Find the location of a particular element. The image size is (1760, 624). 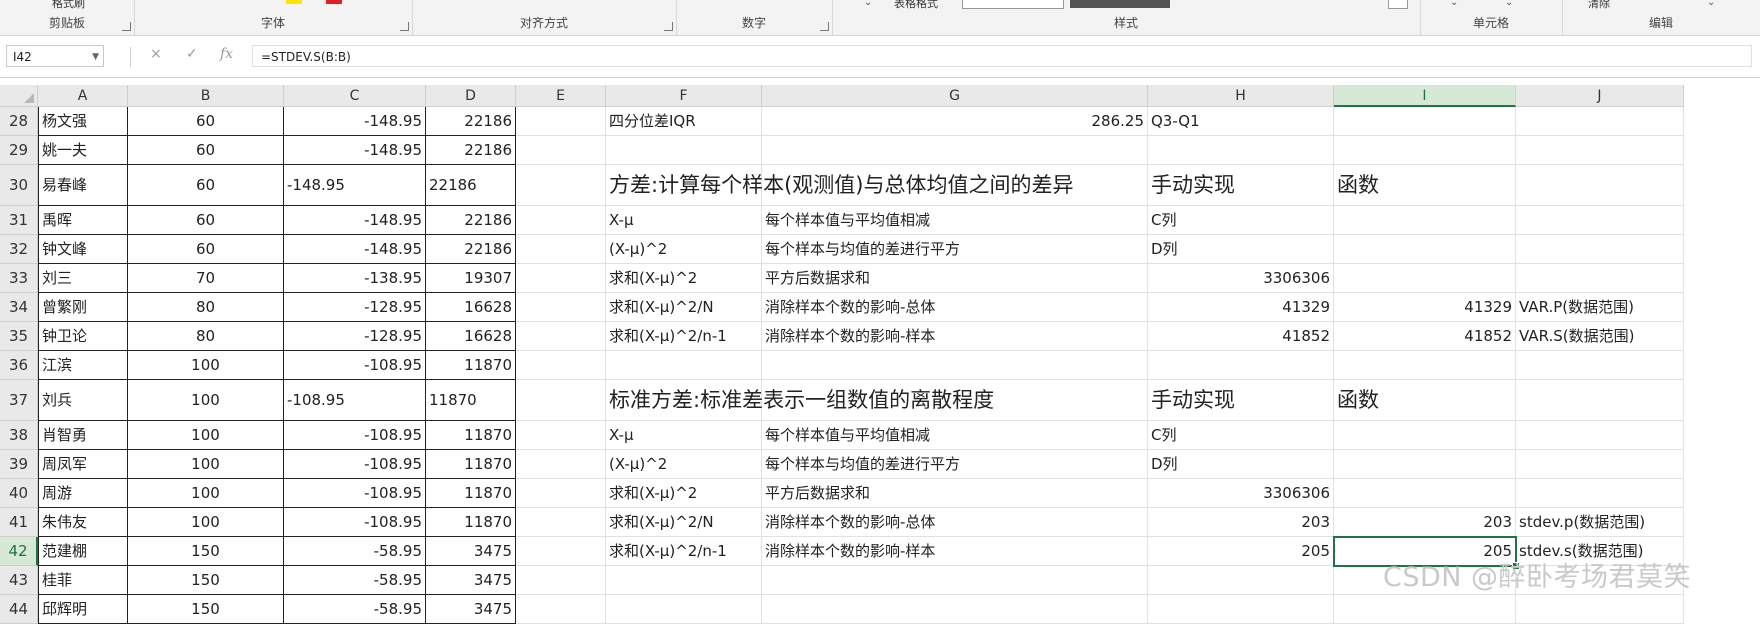

cell-d35: 16628 is located at coordinates (471, 336).